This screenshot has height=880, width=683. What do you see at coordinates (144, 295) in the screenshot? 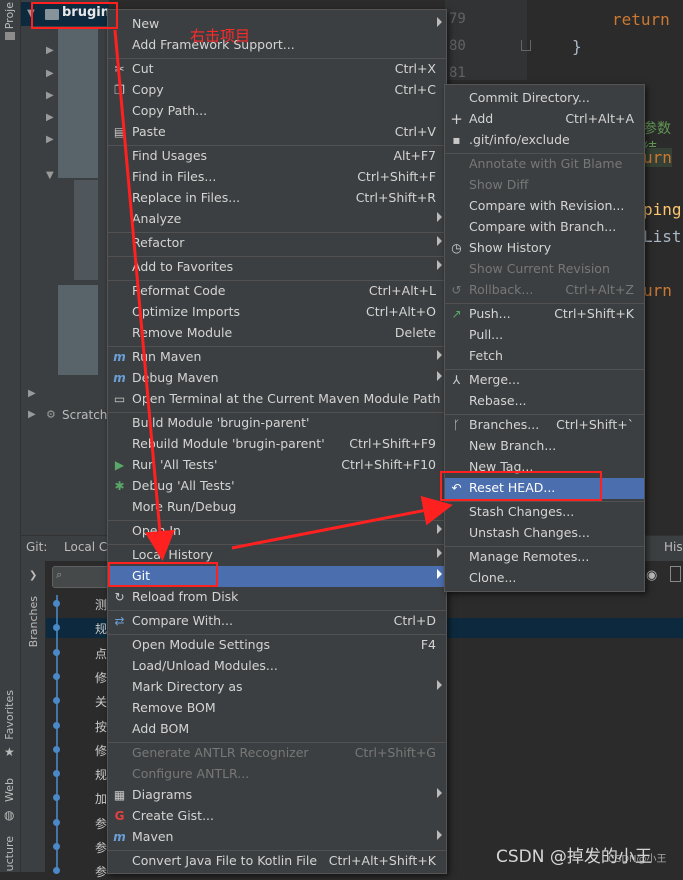
I see `arrow-to-git` at bounding box center [144, 295].